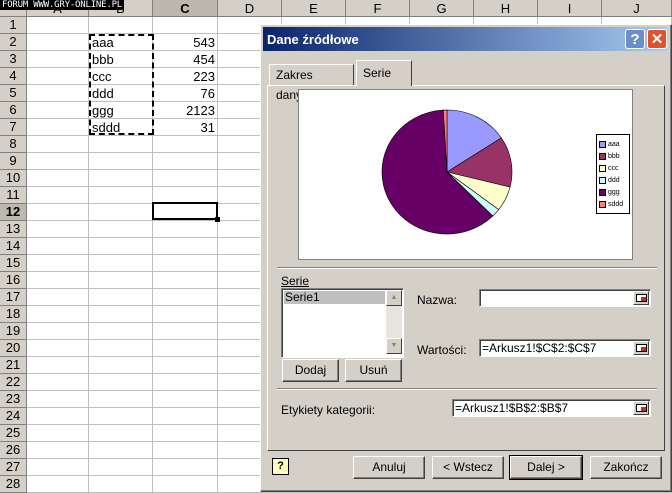 Image resolution: width=672 pixels, height=493 pixels. Describe the element at coordinates (13, 314) in the screenshot. I see `row-header: 18` at that location.